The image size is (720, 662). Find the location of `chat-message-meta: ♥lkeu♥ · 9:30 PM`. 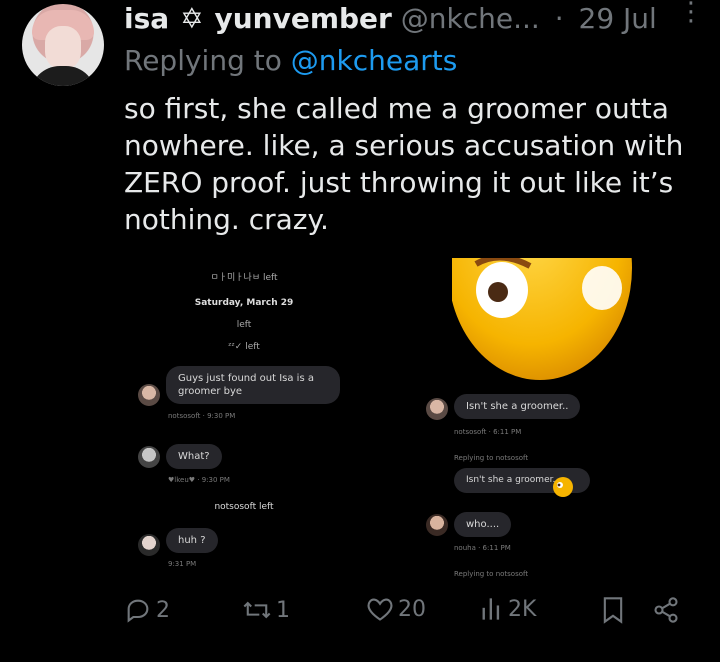

chat-message-meta: ♥lkeu♥ · 9:30 PM is located at coordinates (199, 480).